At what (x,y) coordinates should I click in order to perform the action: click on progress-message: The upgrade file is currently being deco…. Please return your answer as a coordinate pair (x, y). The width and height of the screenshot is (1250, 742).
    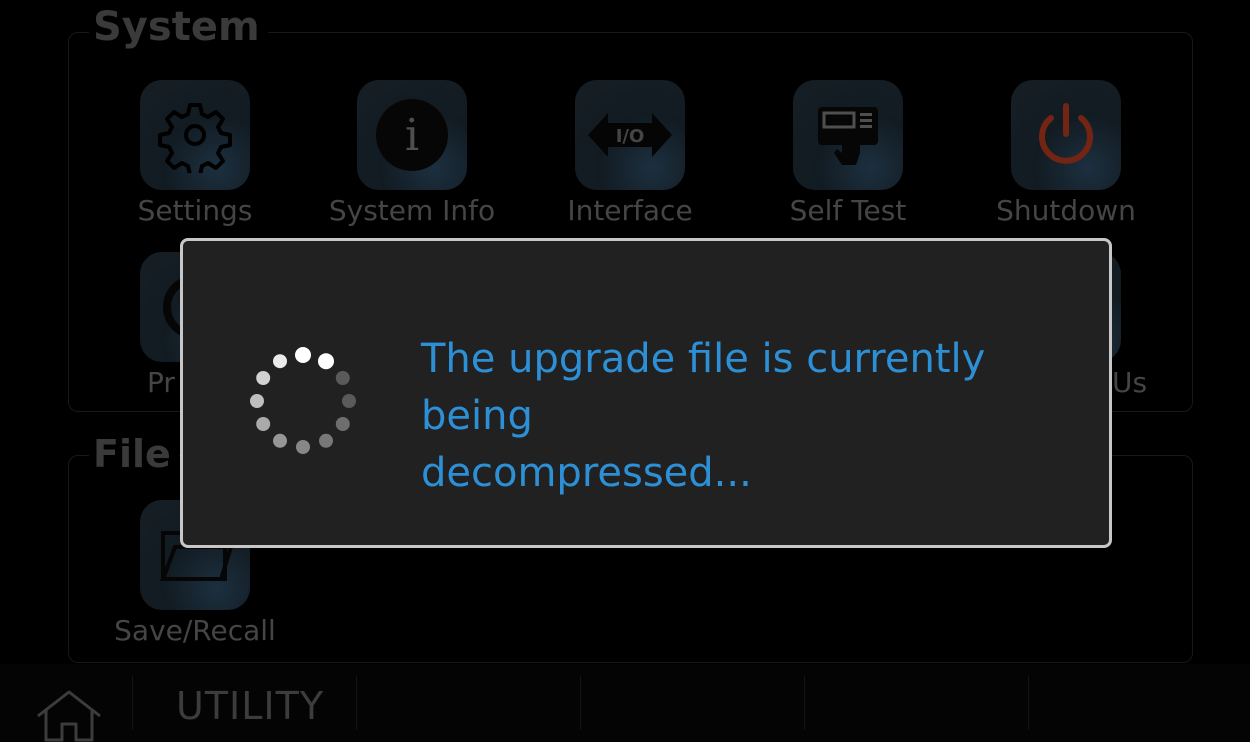
    Looking at the image, I should click on (703, 416).